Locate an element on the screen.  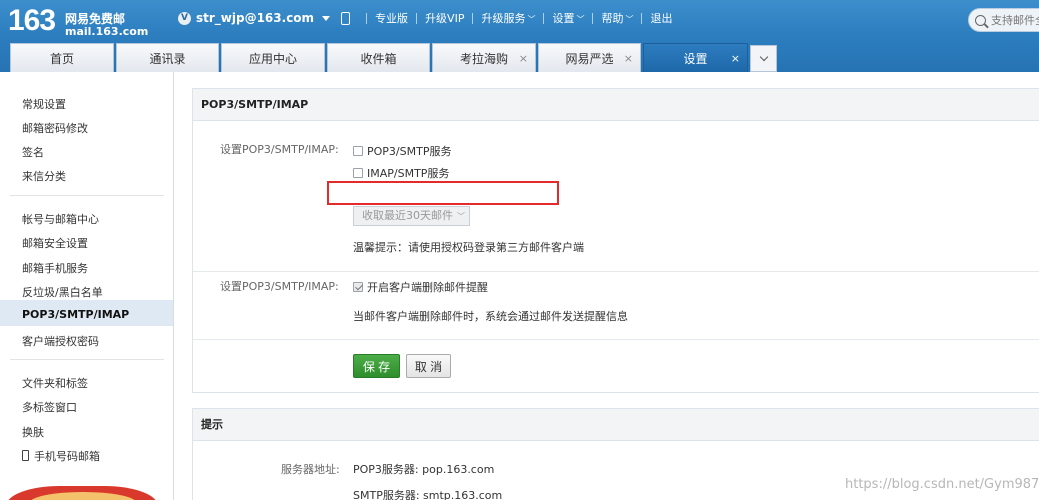
sidebar-item-mobile-service: 邮箱手机服务 is located at coordinates (55, 268).